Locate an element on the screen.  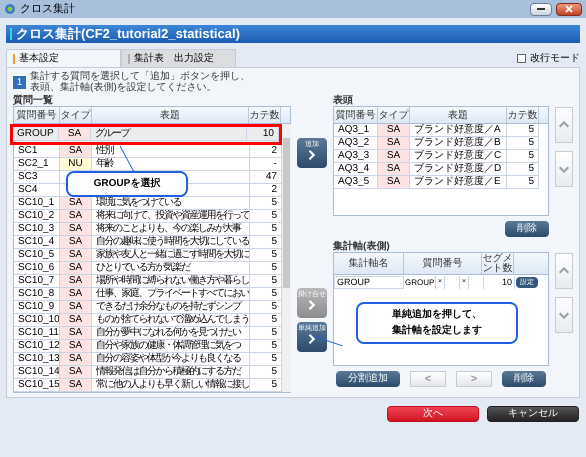
table-cell: GROUP is located at coordinates (420, 282).